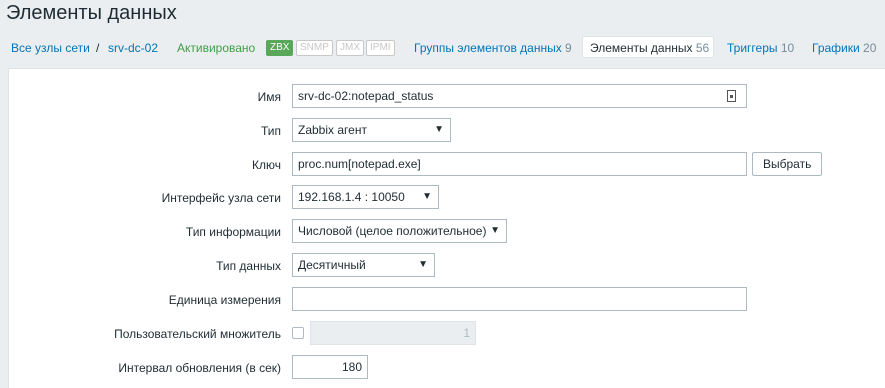 Image resolution: width=885 pixels, height=388 pixels. I want to click on availability-jmx: JMX, so click(350, 48).